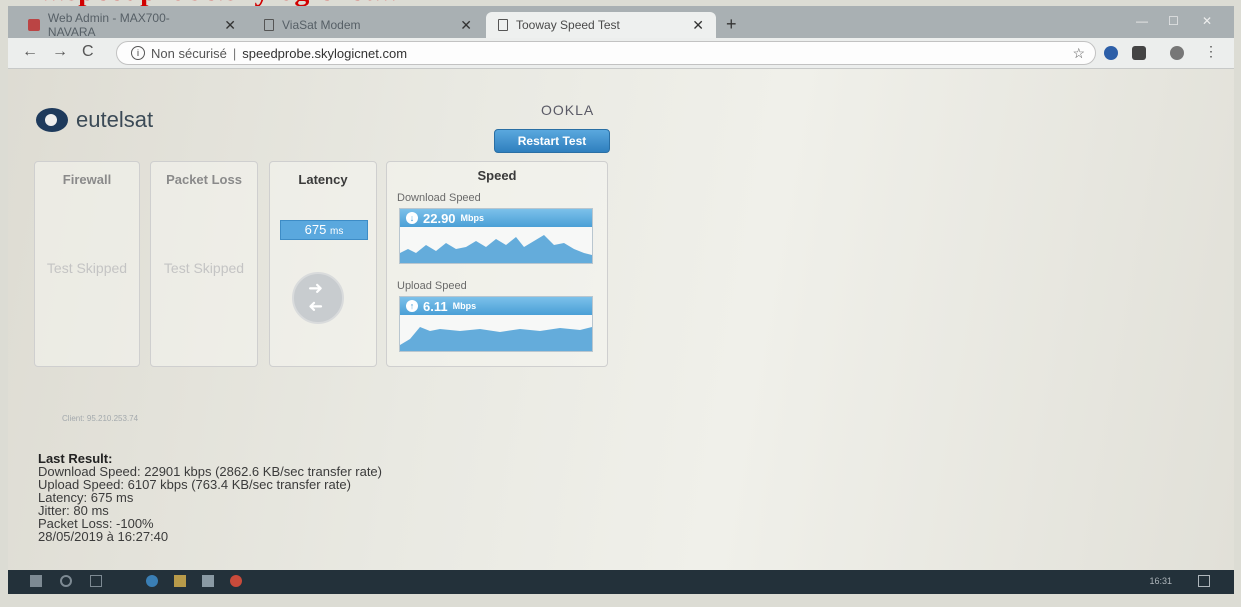  I want to click on extension-icon, so click(1139, 53).